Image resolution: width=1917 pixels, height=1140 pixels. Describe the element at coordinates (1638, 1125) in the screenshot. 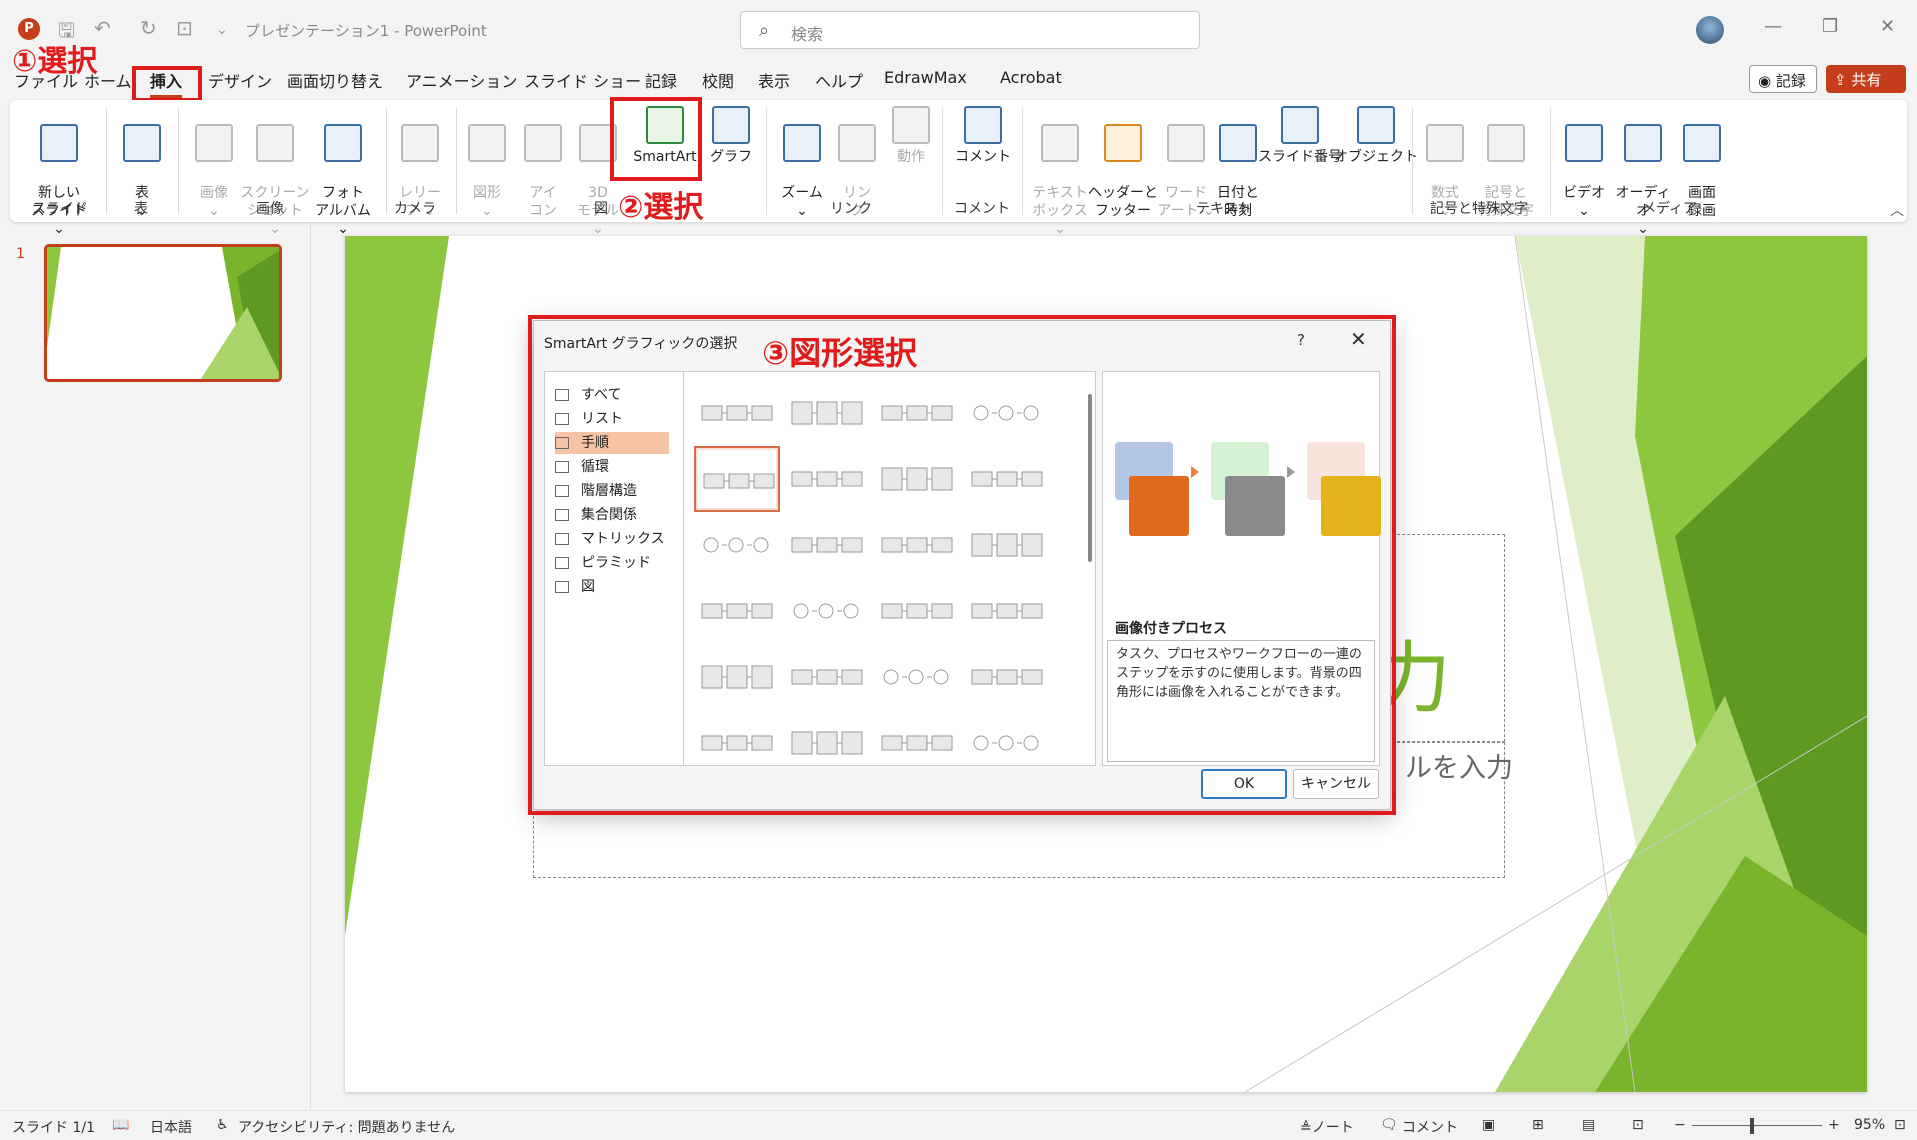

I see `slideshow-icon: ⊡` at that location.